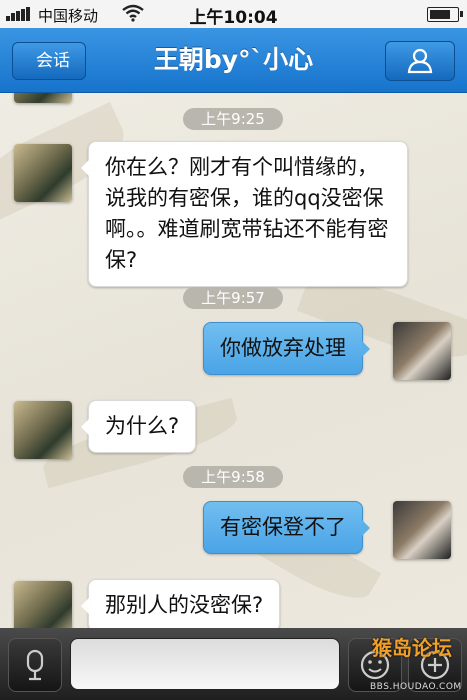 The image size is (467, 700). What do you see at coordinates (53, 61) in the screenshot?
I see `back-button-label: 会话` at bounding box center [53, 61].